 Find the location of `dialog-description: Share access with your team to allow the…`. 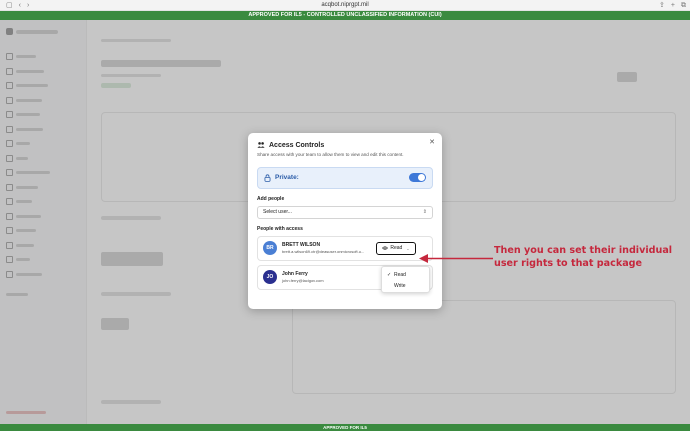

dialog-description: Share access with your team to allow the… is located at coordinates (330, 154).